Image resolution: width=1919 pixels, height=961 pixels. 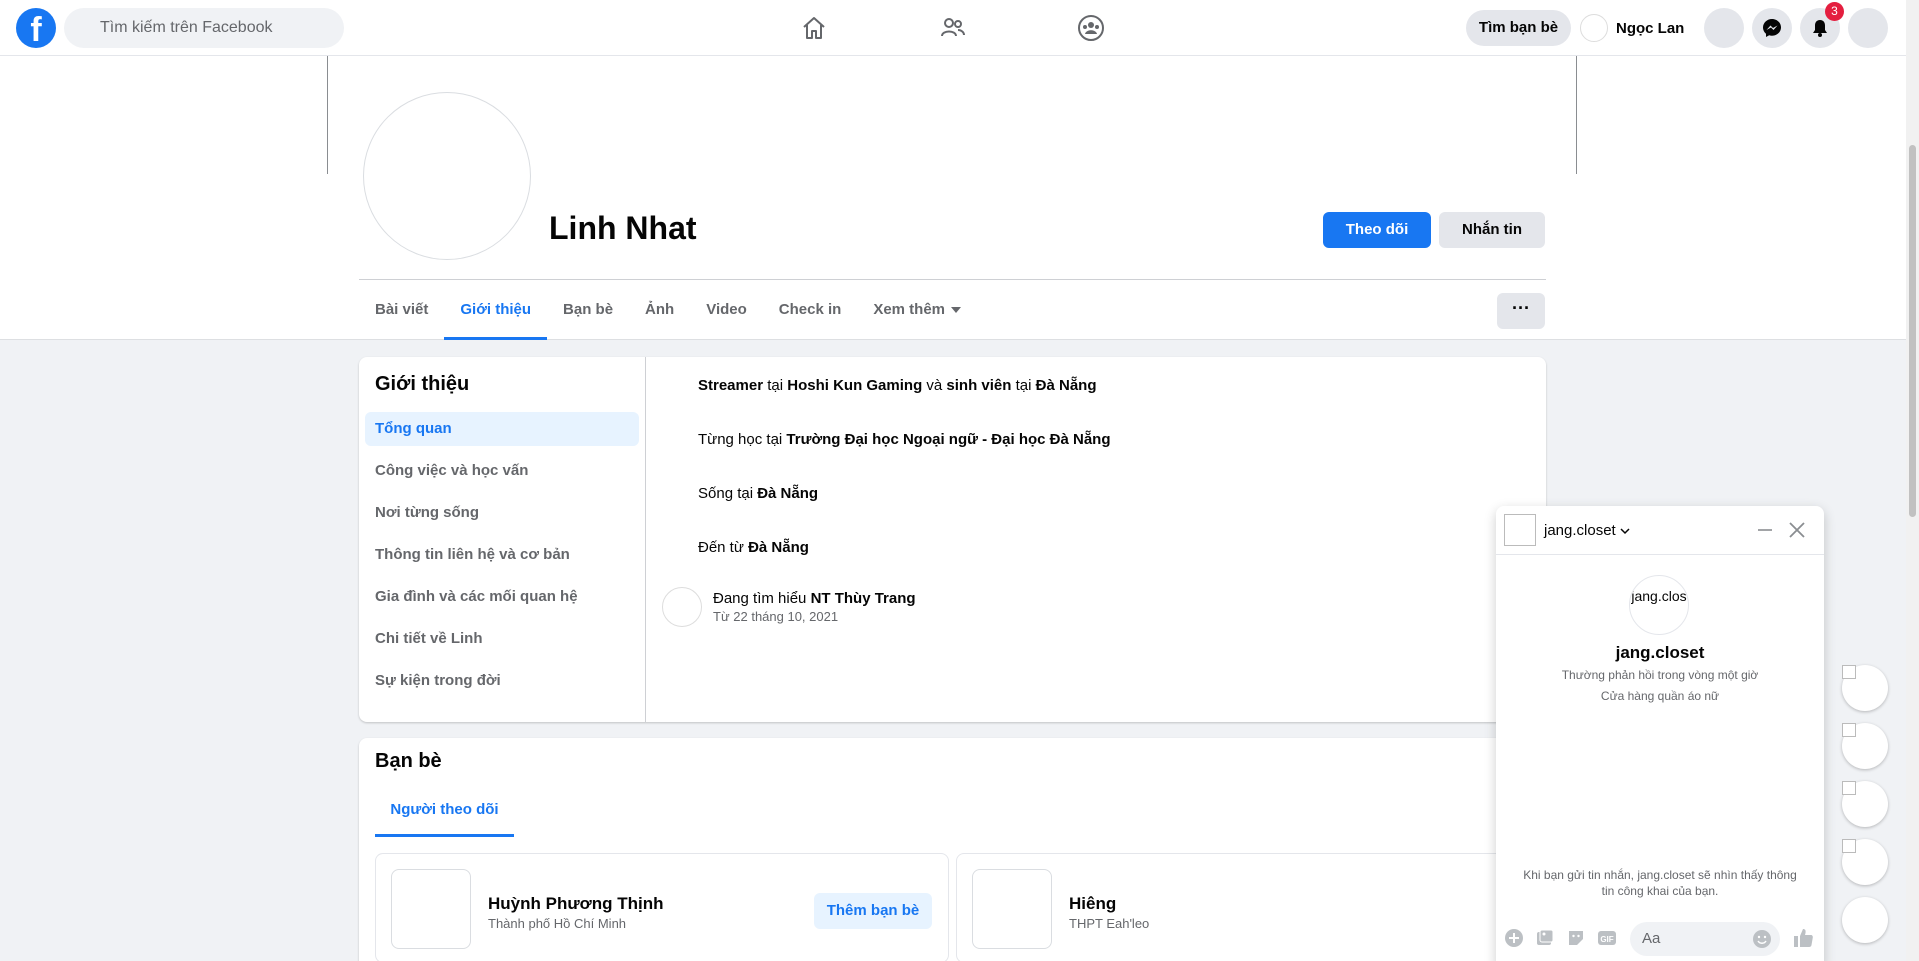 What do you see at coordinates (1765, 530) in the screenshot?
I see `minimize-icon` at bounding box center [1765, 530].